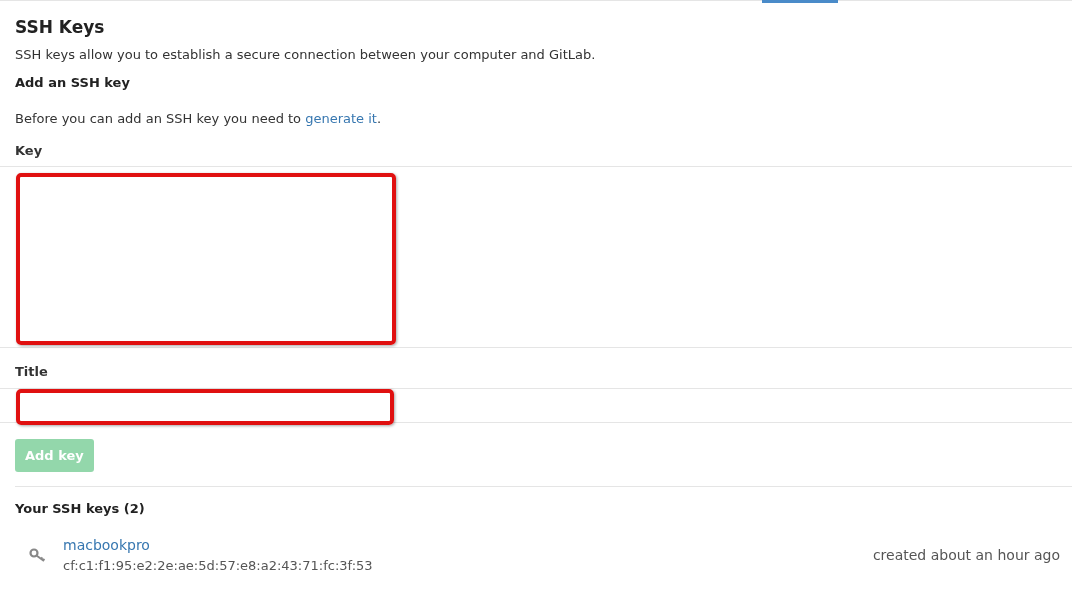 This screenshot has height=591, width=1072. Describe the element at coordinates (73, 83) in the screenshot. I see `section-title: Add an SSH key` at that location.